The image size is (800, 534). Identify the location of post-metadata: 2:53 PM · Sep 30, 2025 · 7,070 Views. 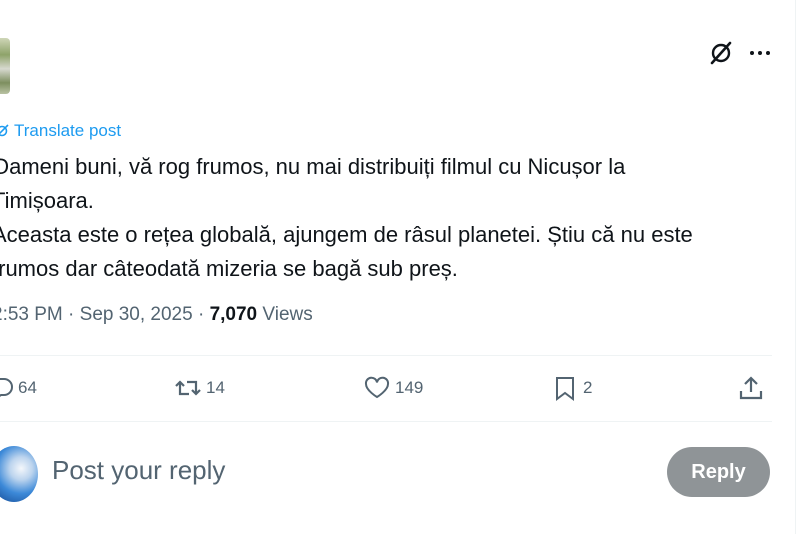
(156, 315).